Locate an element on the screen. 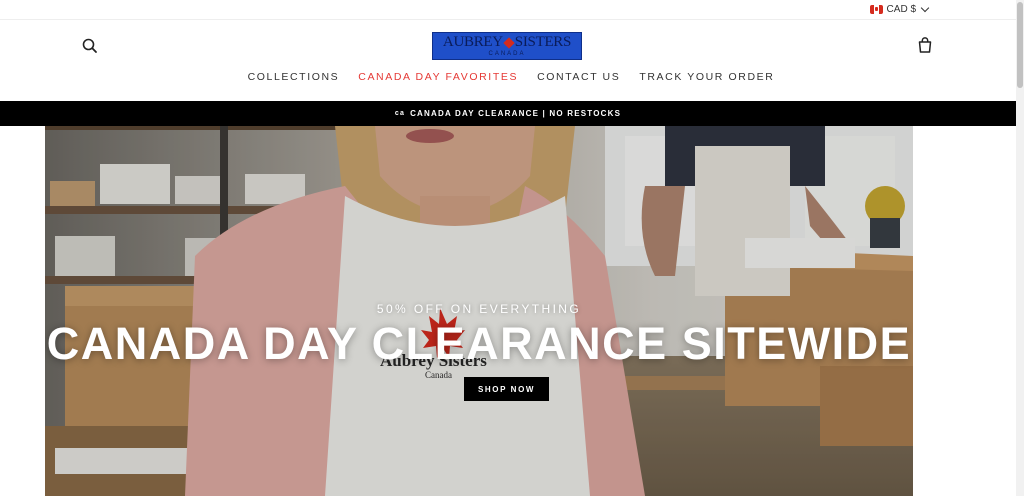 The image size is (1024, 496). logo-word-left: AUBREY is located at coordinates (472, 42).